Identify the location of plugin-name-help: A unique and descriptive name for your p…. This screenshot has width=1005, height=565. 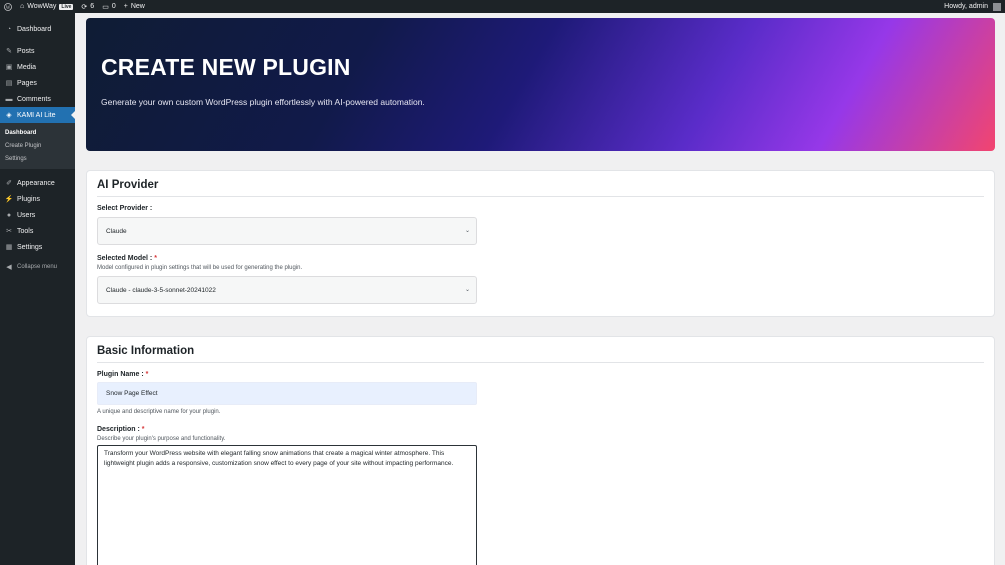
(159, 412).